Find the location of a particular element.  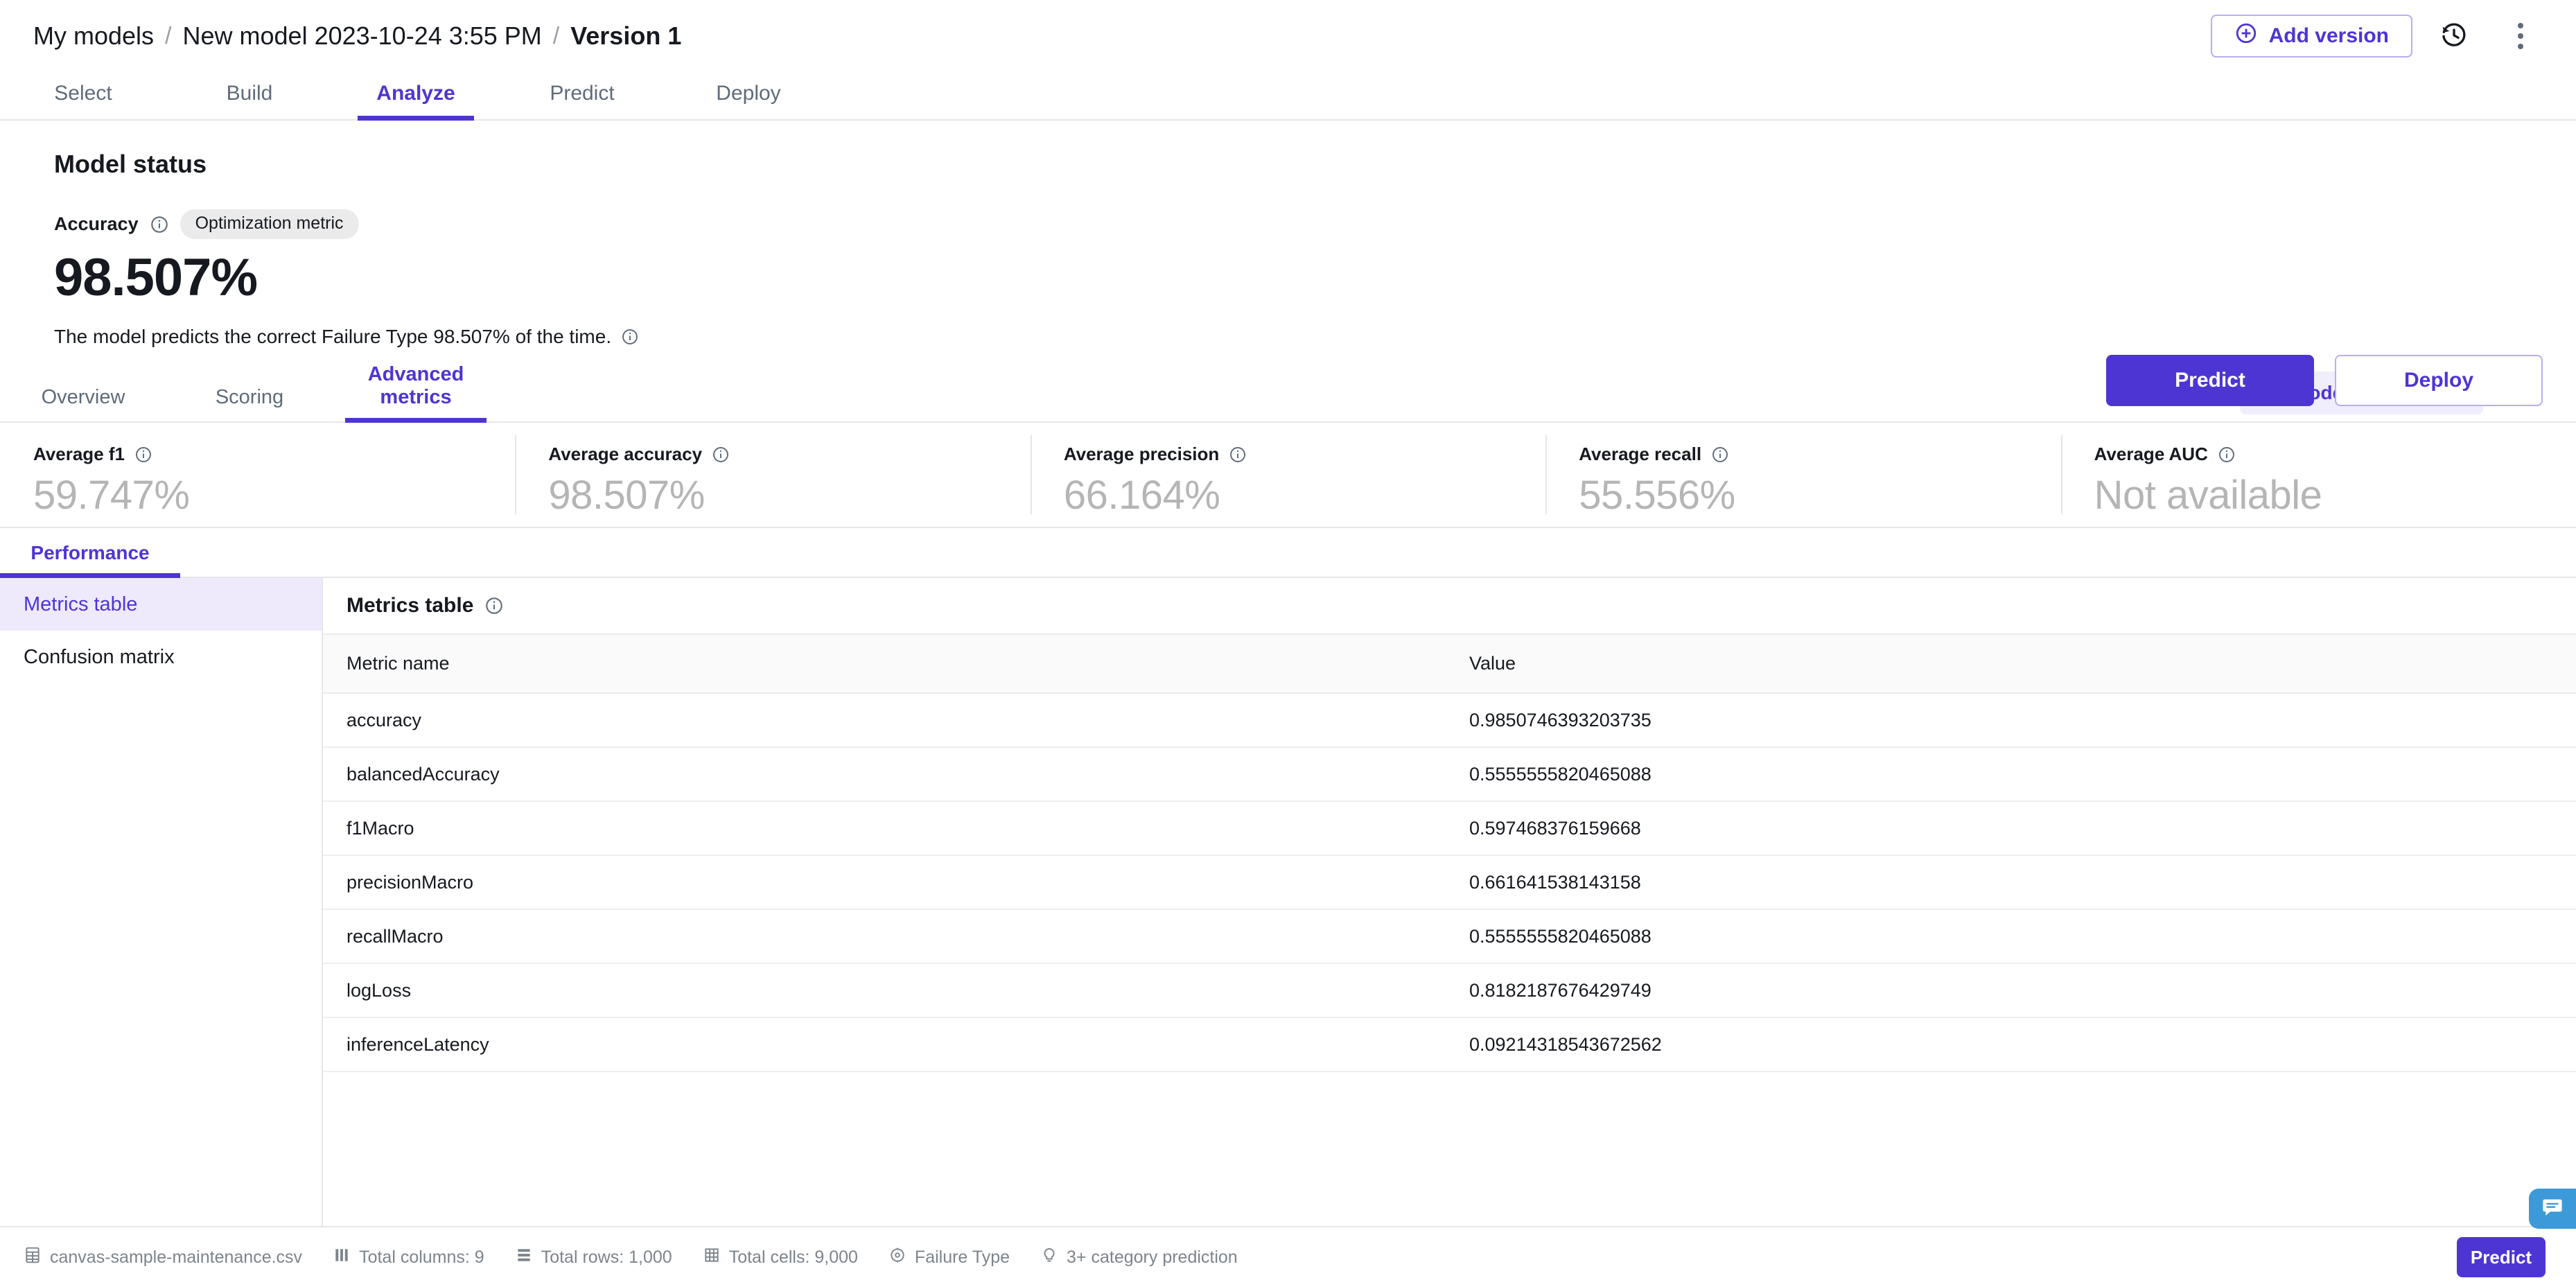

metric-card-value: 59.747% is located at coordinates (111, 496).